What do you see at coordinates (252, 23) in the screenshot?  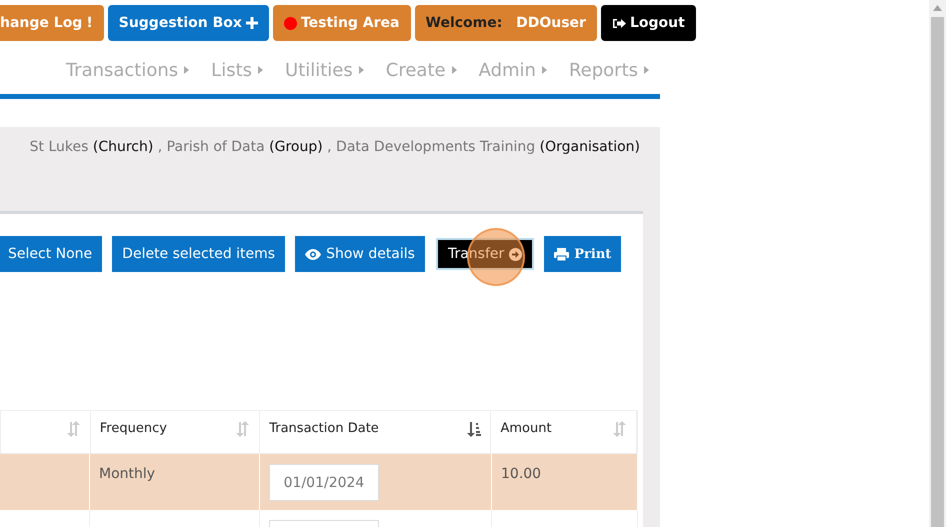 I see `plus-icon` at bounding box center [252, 23].